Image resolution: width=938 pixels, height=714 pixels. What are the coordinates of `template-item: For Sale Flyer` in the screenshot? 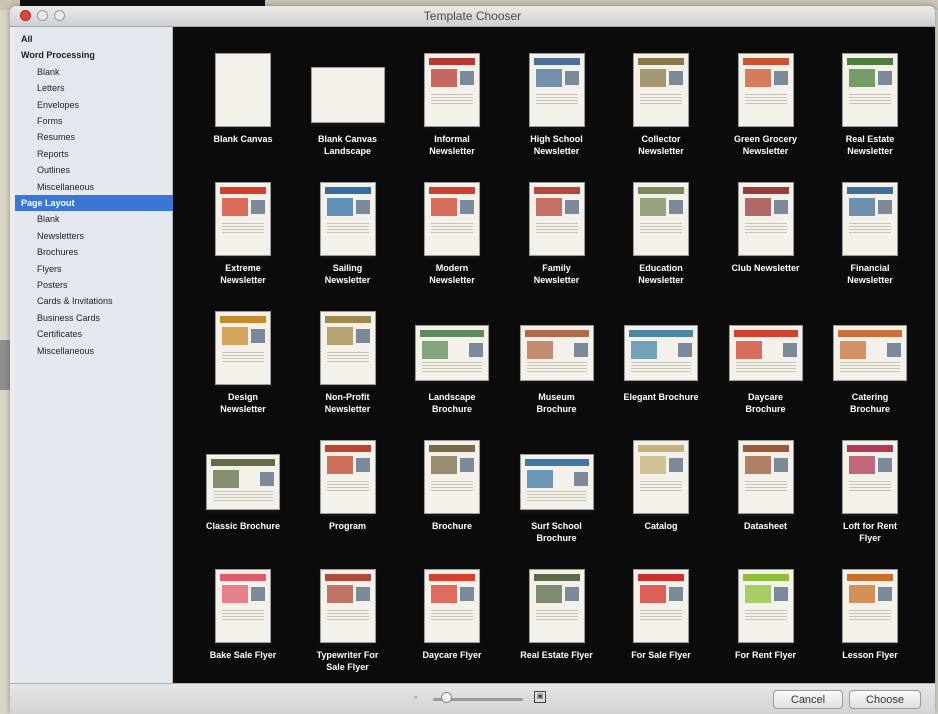 It's located at (661, 629).